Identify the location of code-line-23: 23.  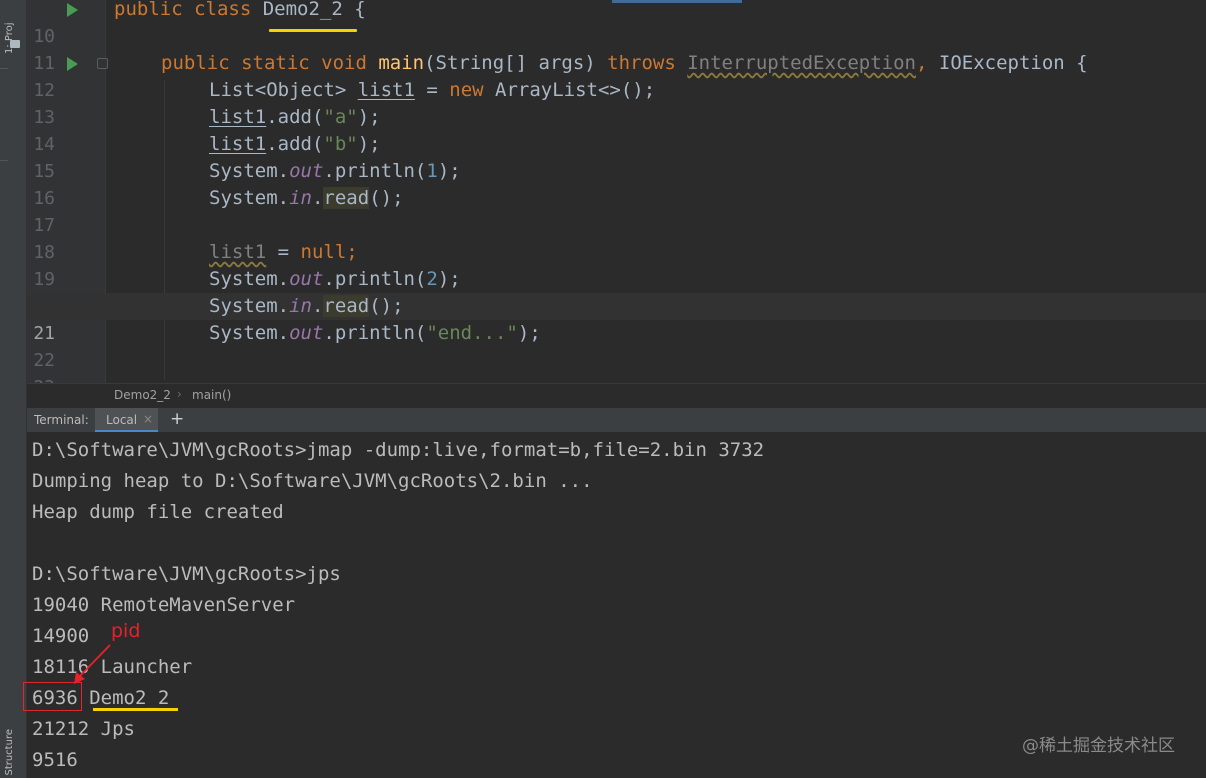
(616, 365).